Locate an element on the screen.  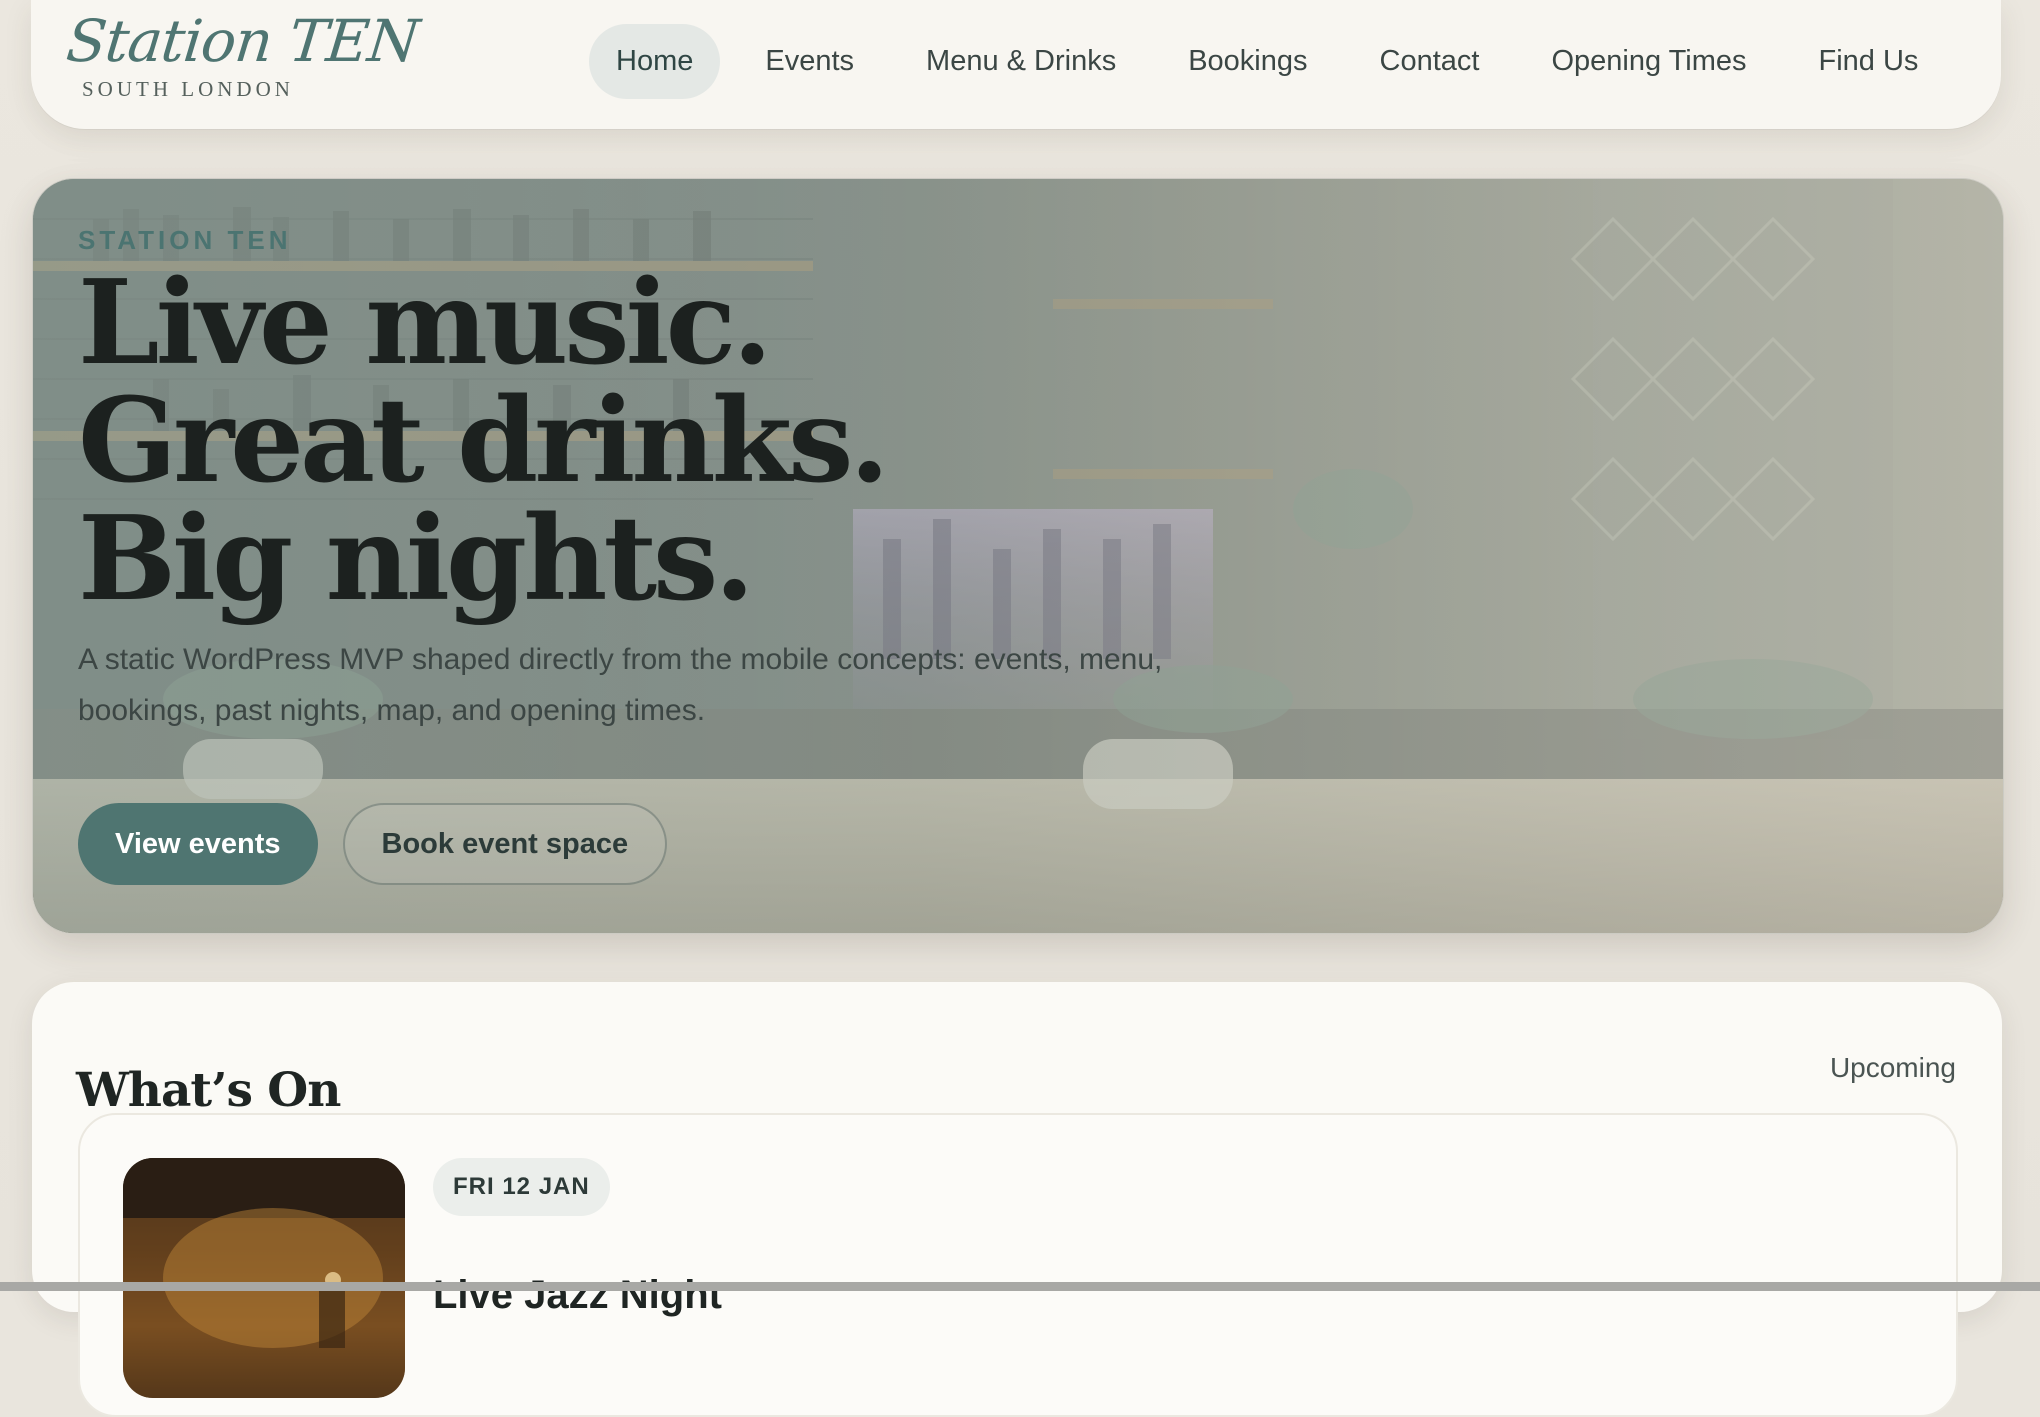
headline-line-1: Live music. is located at coordinates (425, 323).